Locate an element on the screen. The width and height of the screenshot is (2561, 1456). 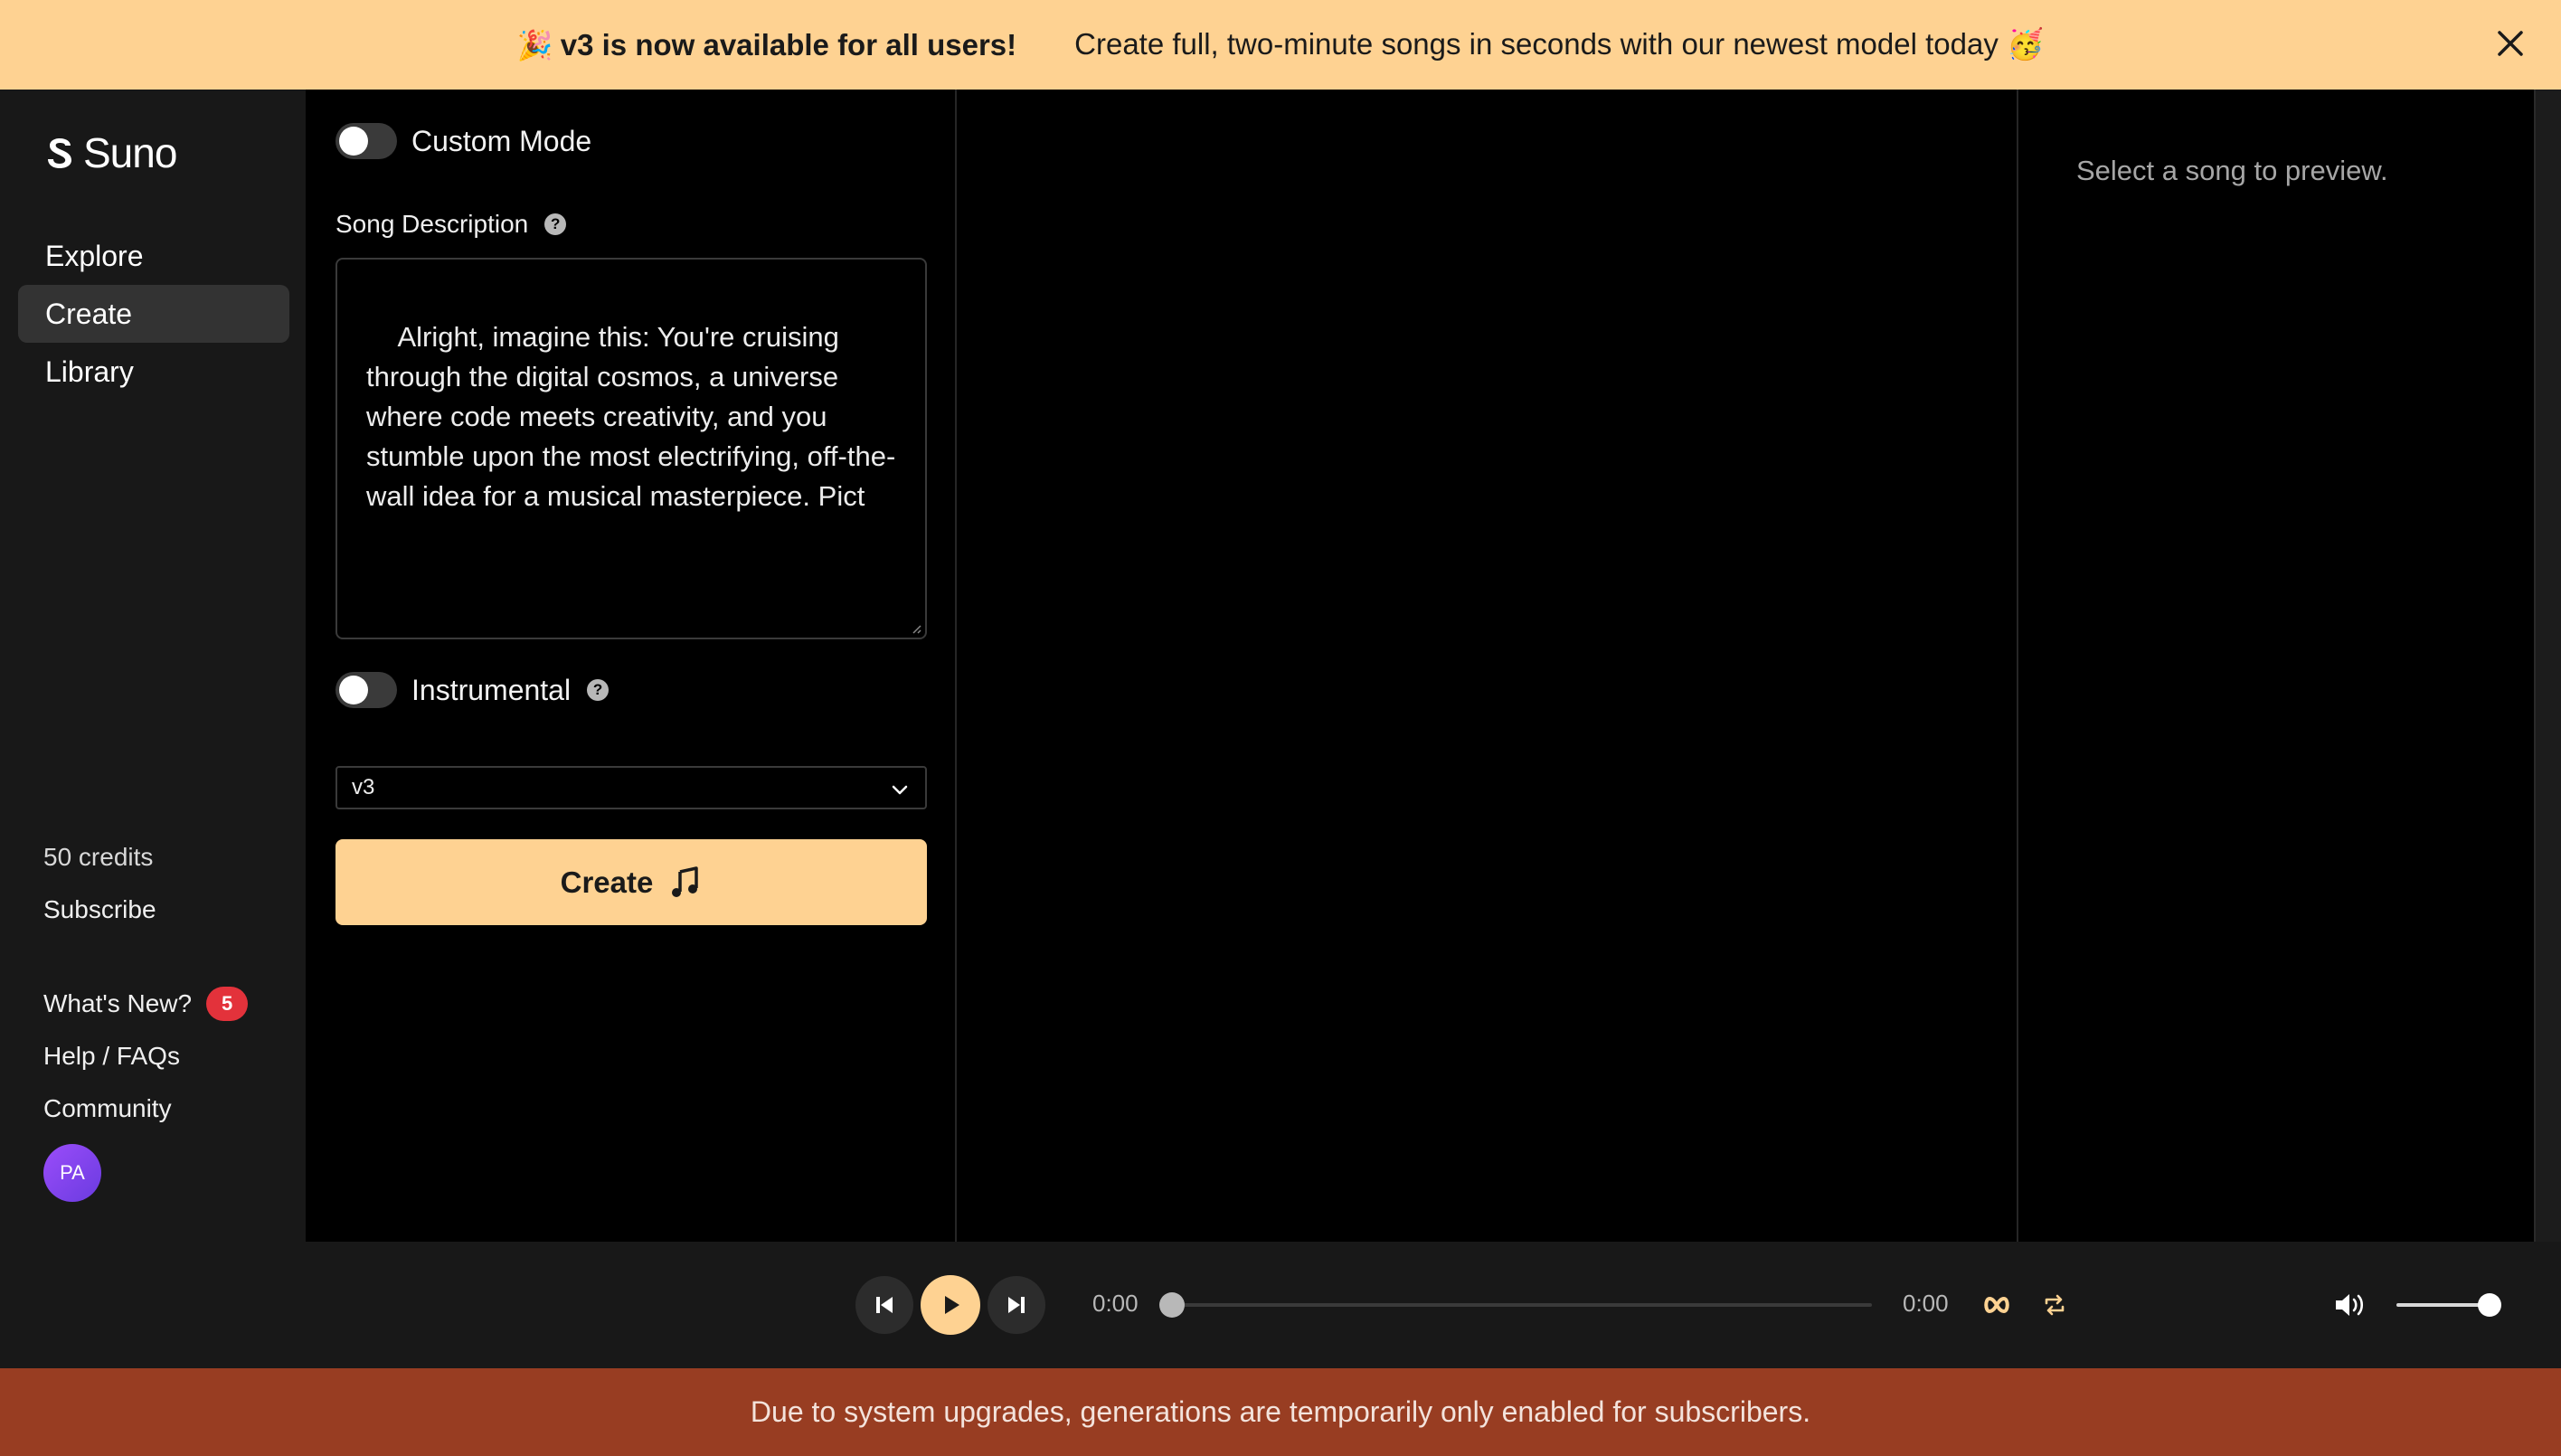
current-time: 0:00 is located at coordinates (1115, 1303).